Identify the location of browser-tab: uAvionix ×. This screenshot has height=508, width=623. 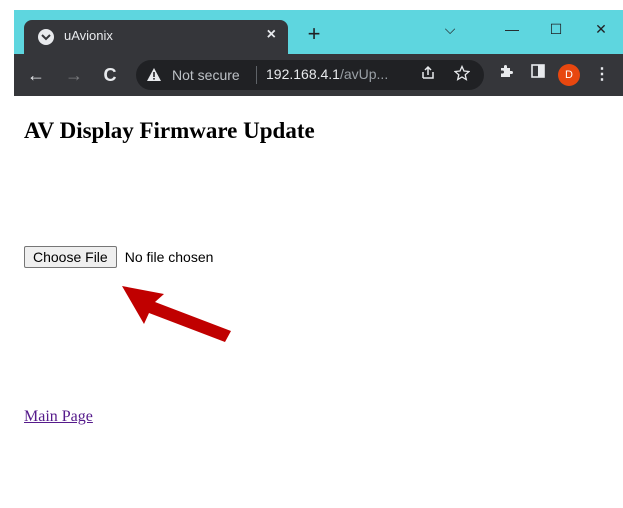
(156, 37).